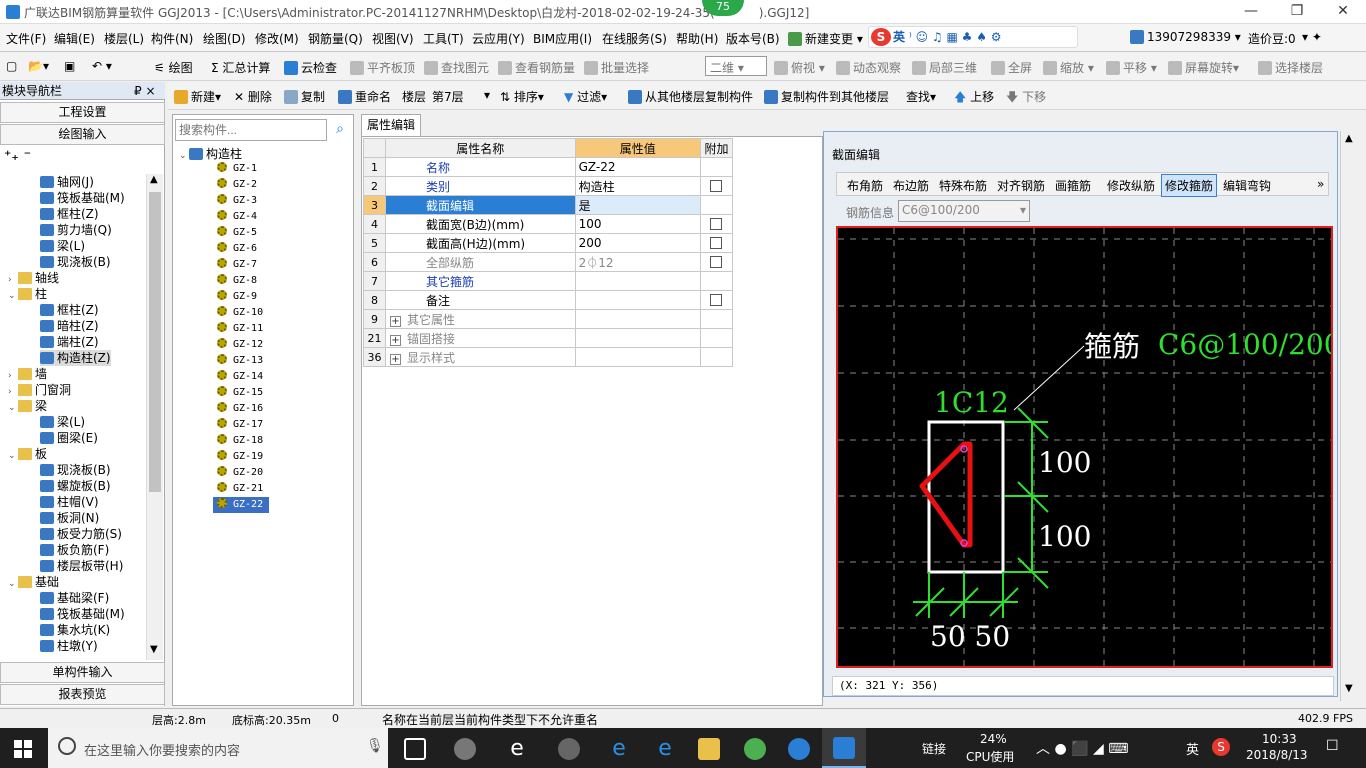 The height and width of the screenshot is (768, 1366). I want to click on menu-help: 帮助(H), so click(697, 38).